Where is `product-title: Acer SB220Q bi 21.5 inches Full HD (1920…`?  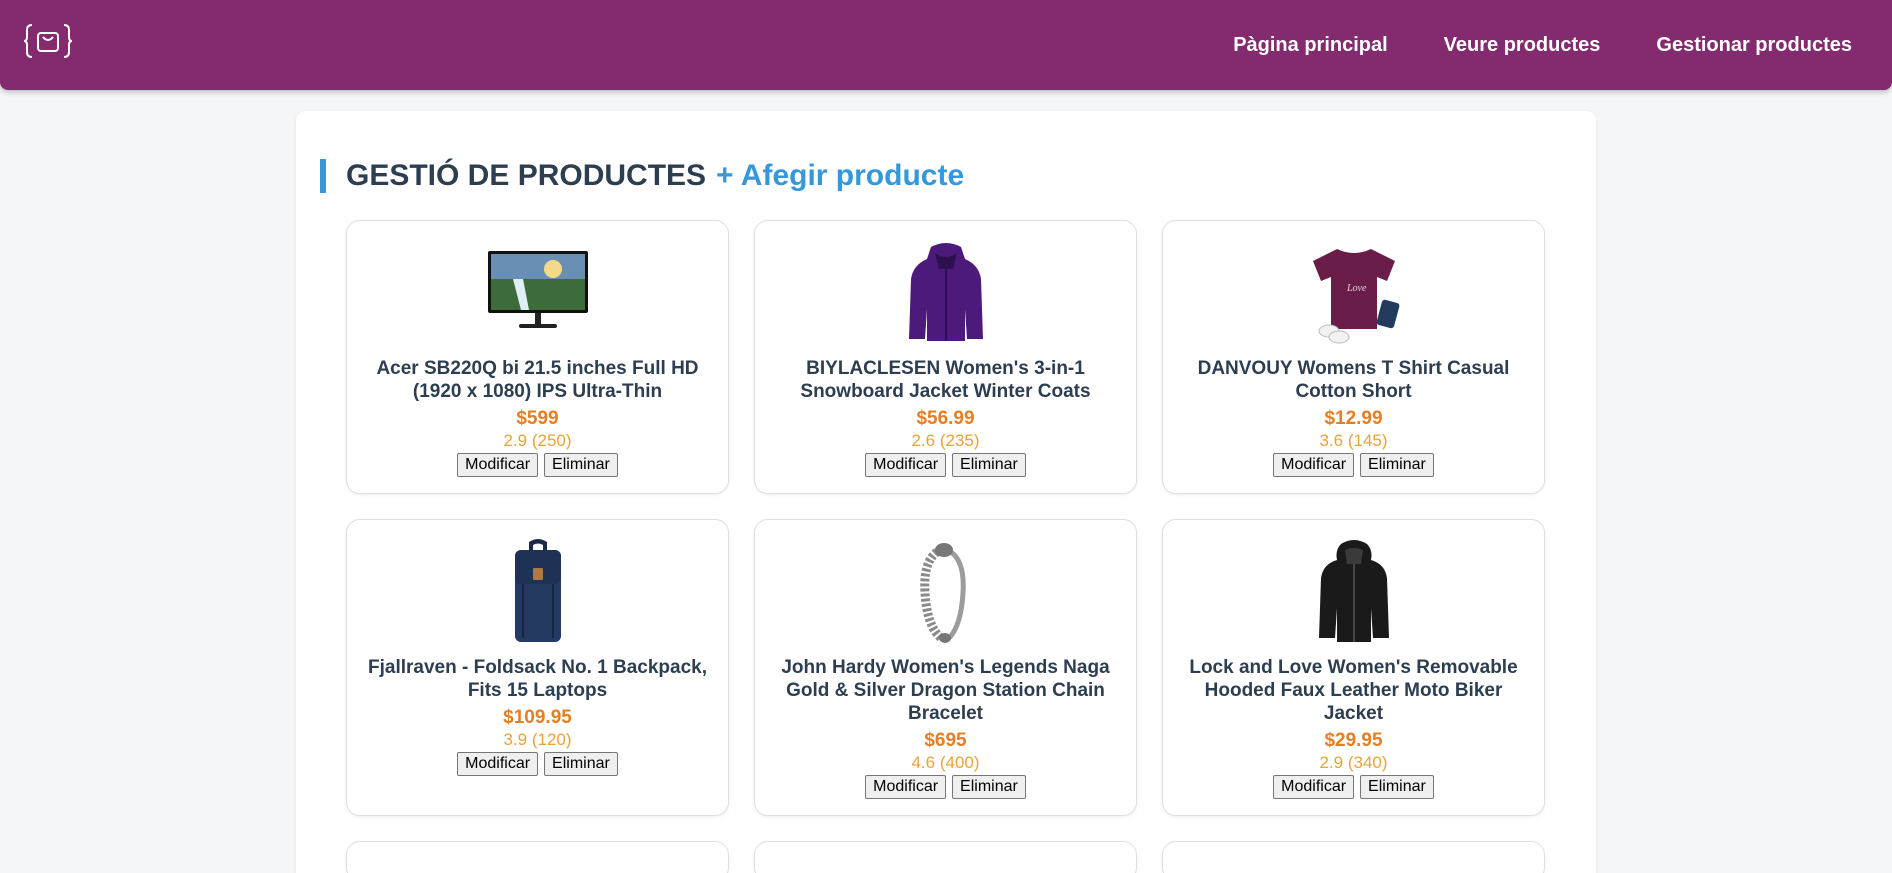
product-title: Acer SB220Q bi 21.5 inches Full HD (1920… is located at coordinates (537, 380).